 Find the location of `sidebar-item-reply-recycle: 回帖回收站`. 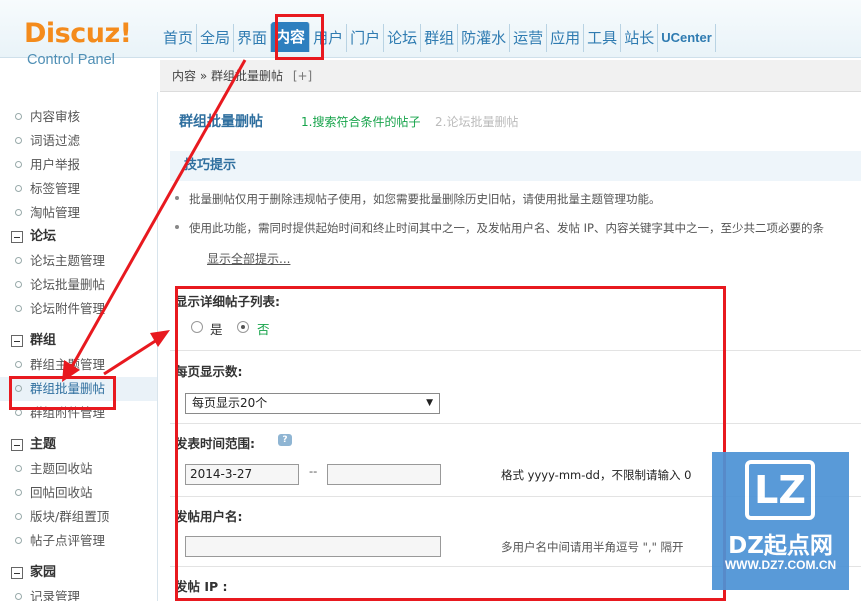

sidebar-item-reply-recycle: 回帖回收站 is located at coordinates (78, 493).